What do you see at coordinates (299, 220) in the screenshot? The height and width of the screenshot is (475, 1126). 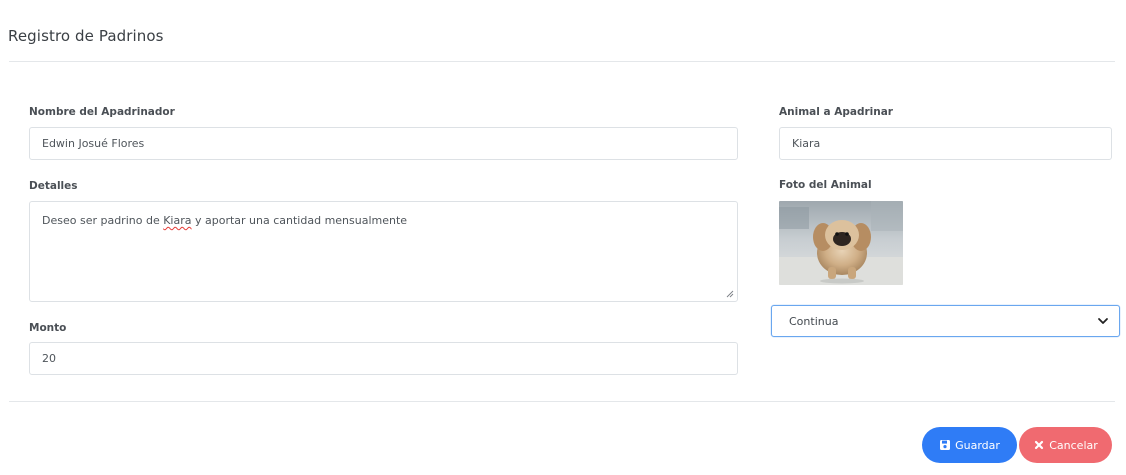 I see `detalles-text-after: y aportar una cantidad mensualmente` at bounding box center [299, 220].